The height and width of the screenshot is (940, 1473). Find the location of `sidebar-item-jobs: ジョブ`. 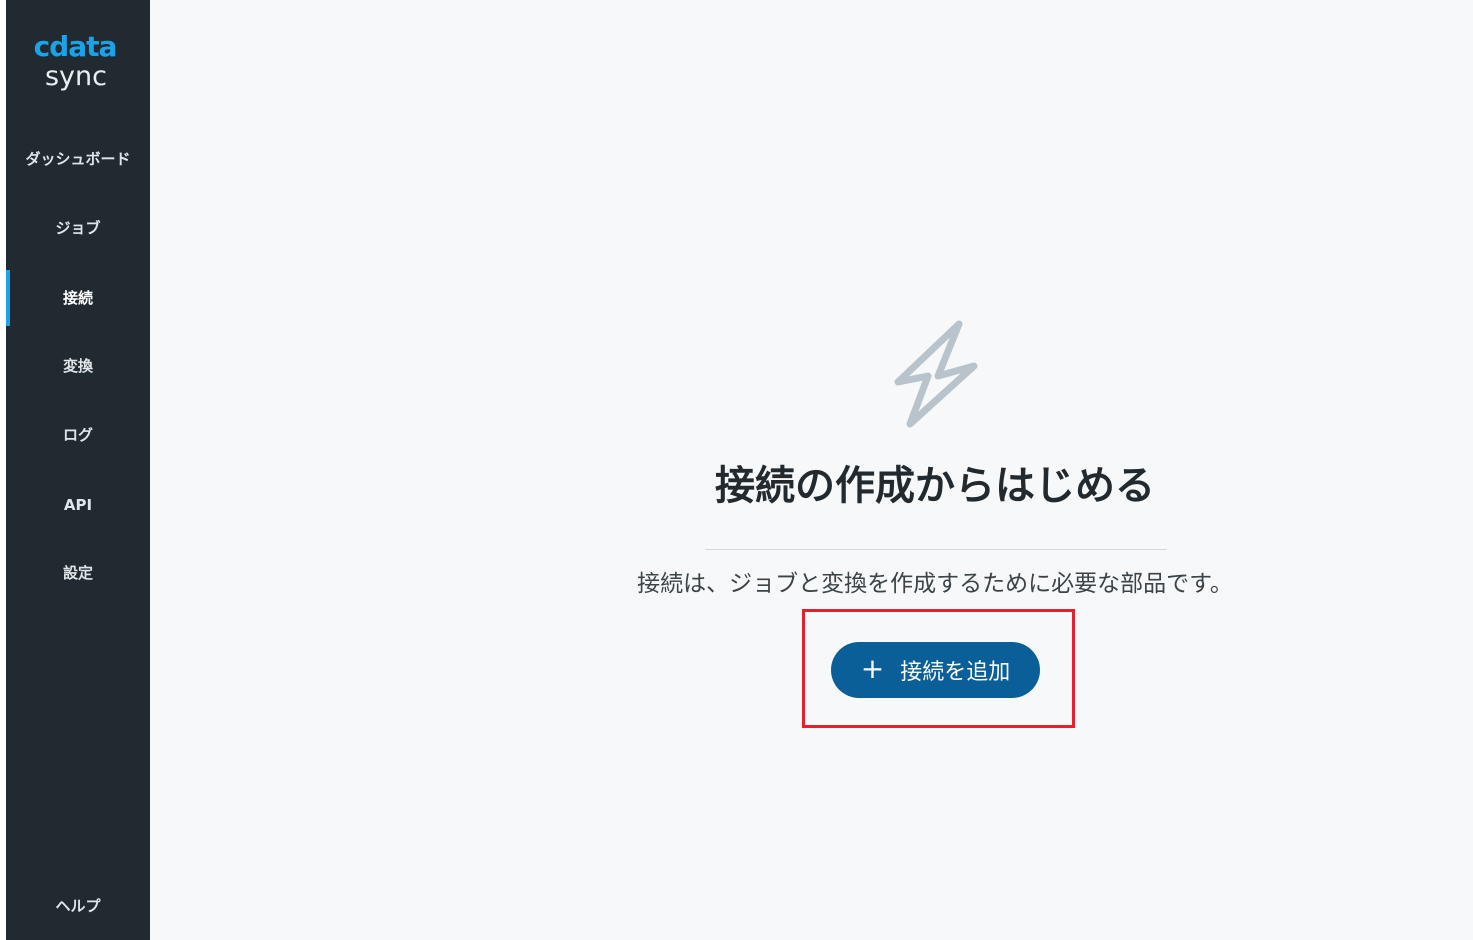

sidebar-item-jobs: ジョブ is located at coordinates (78, 228).